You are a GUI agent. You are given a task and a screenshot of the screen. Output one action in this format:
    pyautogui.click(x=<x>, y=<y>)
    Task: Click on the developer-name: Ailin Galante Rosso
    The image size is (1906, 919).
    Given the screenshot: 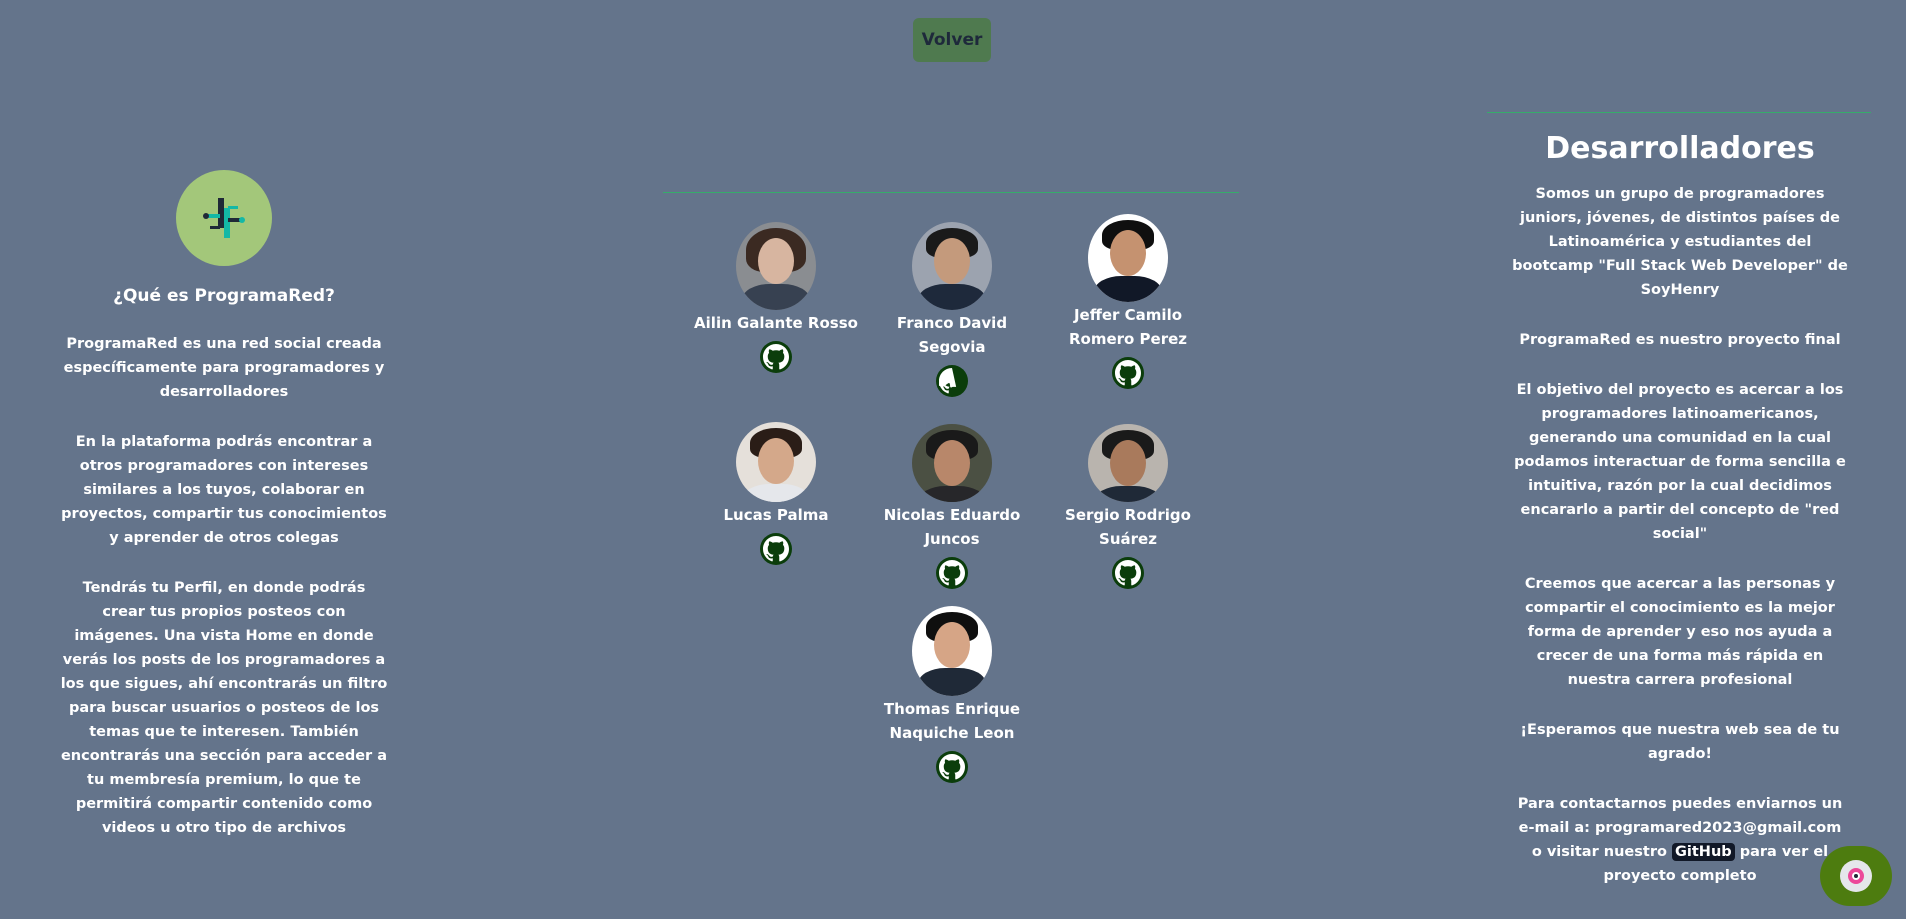 What is the action you would take?
    pyautogui.click(x=776, y=323)
    